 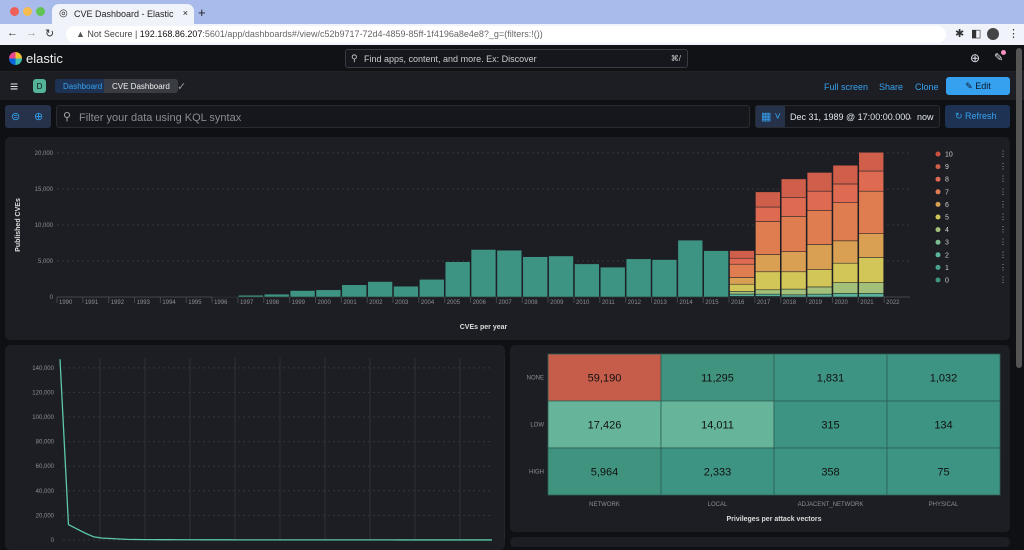 I want to click on elastic-logo-text: elastic, so click(x=44, y=58).